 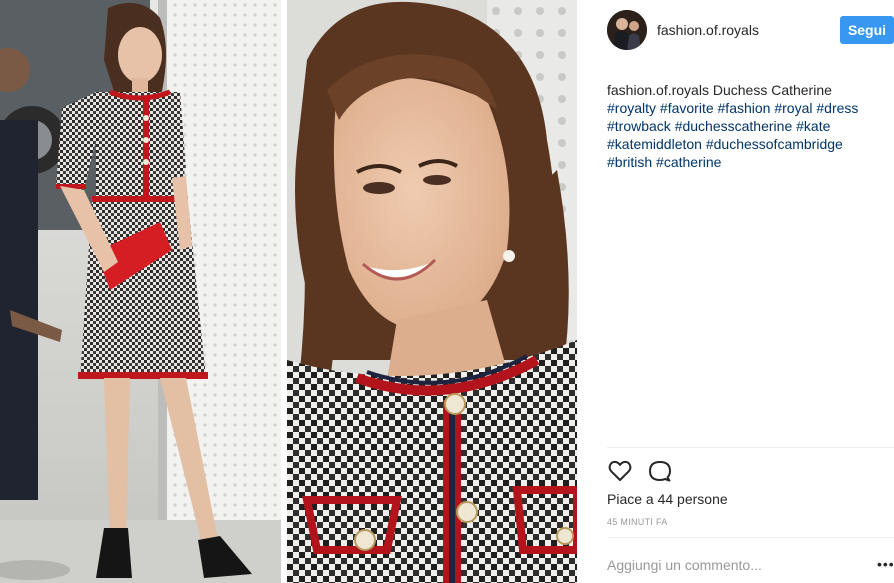 What do you see at coordinates (658, 90) in the screenshot?
I see `caption-author: fashion.of.royals` at bounding box center [658, 90].